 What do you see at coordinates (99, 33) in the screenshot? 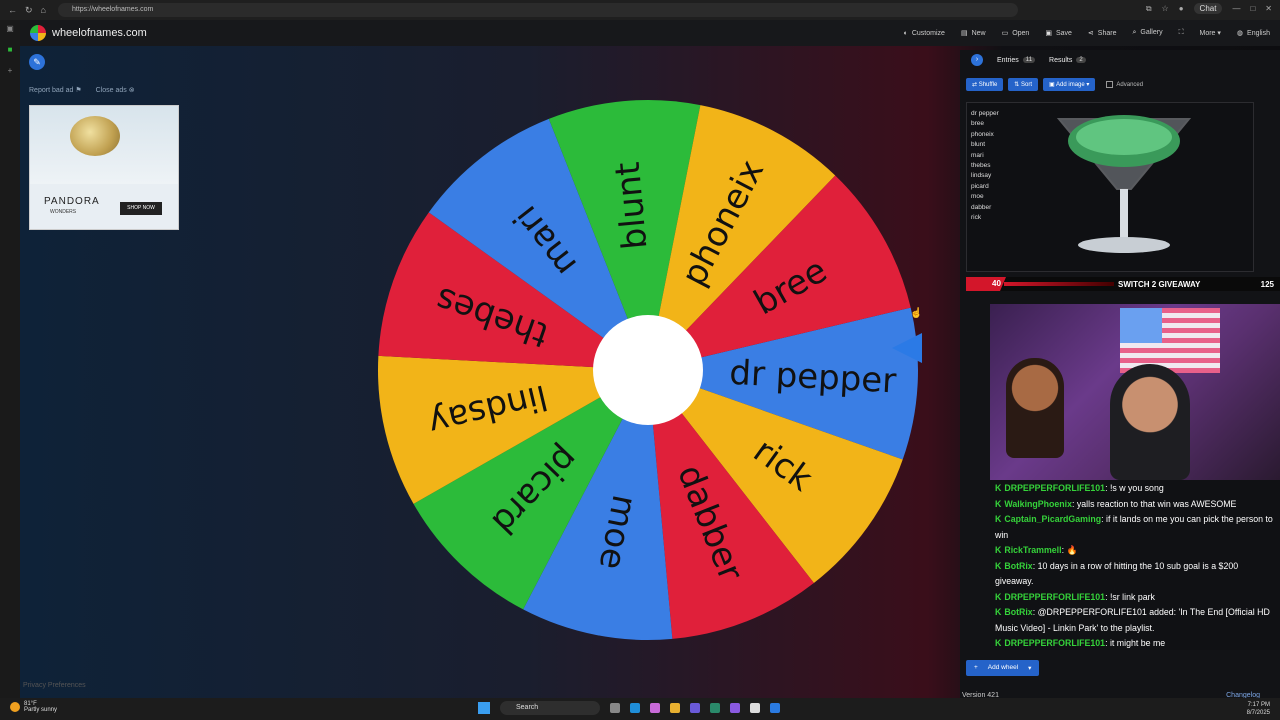
I see `site-name: wheelofnames.com` at bounding box center [99, 33].